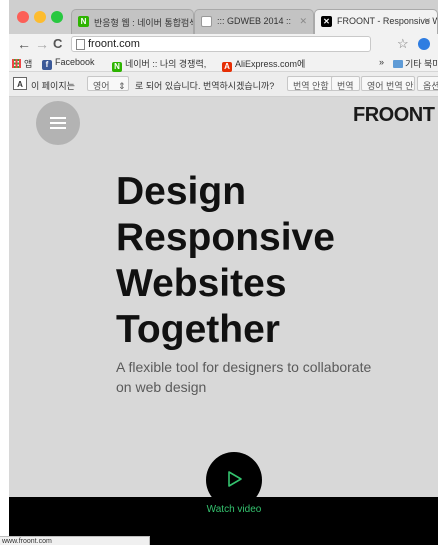 This screenshot has height=546, width=438. I want to click on folder-icon, so click(398, 64).